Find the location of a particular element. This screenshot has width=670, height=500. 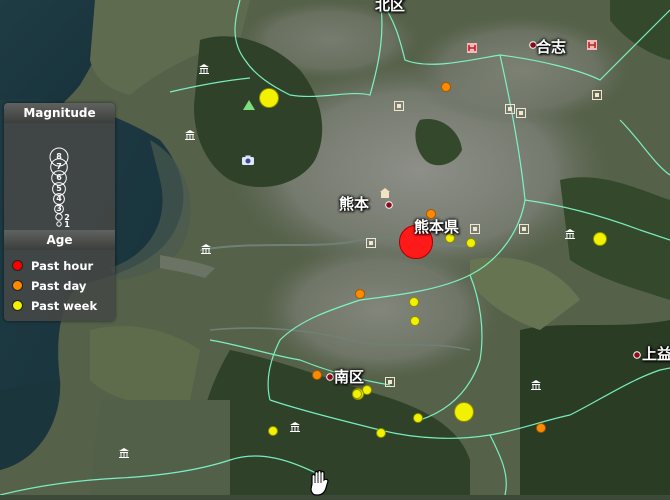

magnitude-label: 3 is located at coordinates (59, 208).